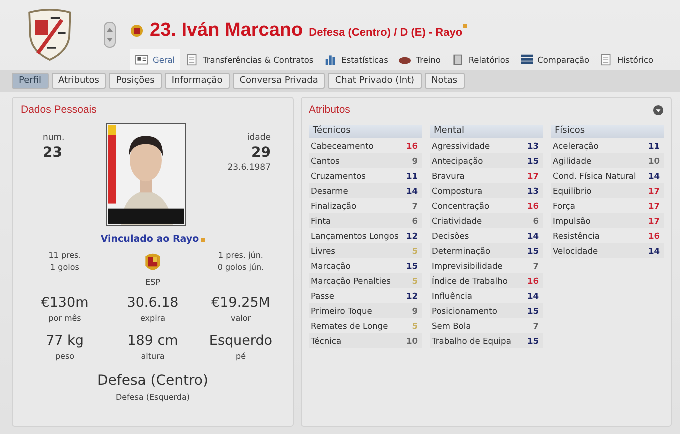  Describe the element at coordinates (59, 110) in the screenshot. I see `panel-title: Dados Pessoais` at that location.